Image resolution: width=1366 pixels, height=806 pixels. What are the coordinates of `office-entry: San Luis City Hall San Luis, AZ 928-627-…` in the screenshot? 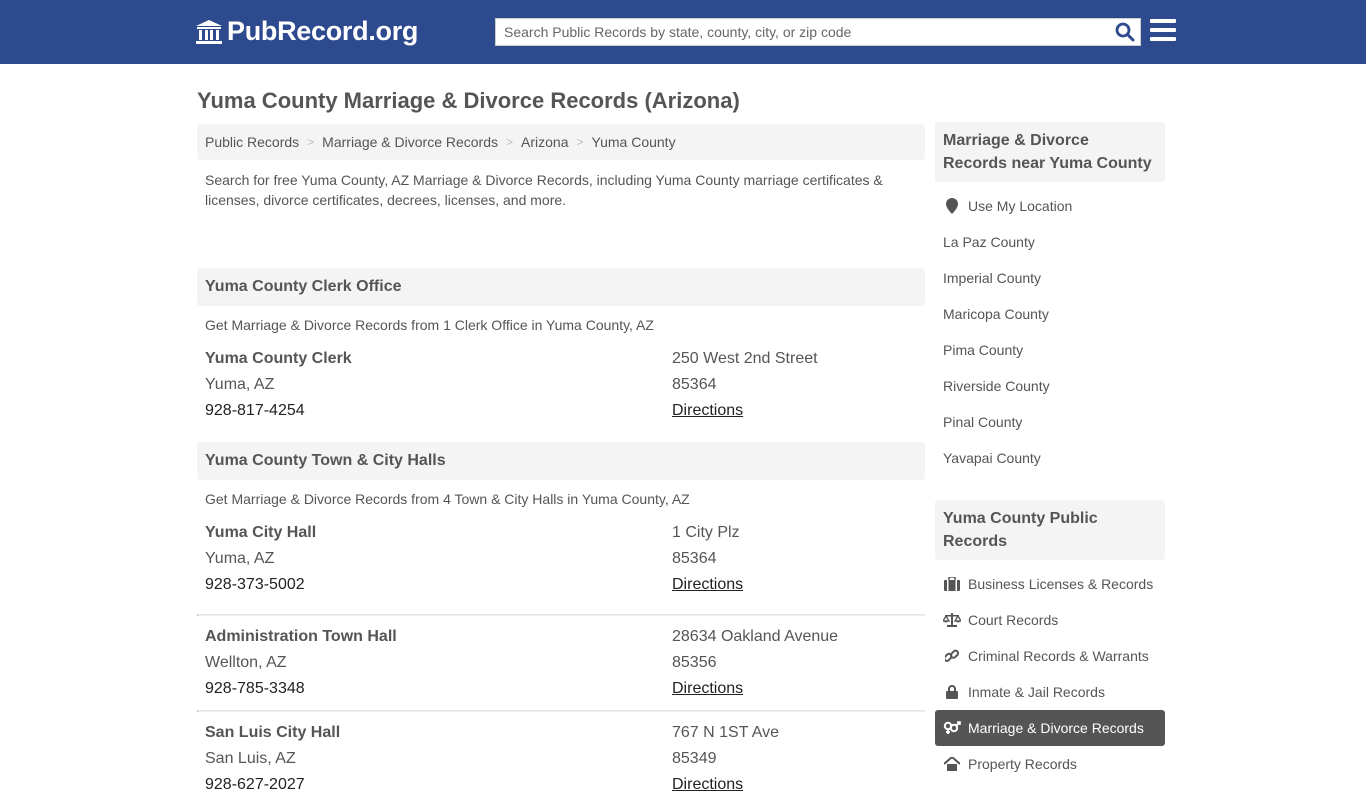 It's located at (561, 759).